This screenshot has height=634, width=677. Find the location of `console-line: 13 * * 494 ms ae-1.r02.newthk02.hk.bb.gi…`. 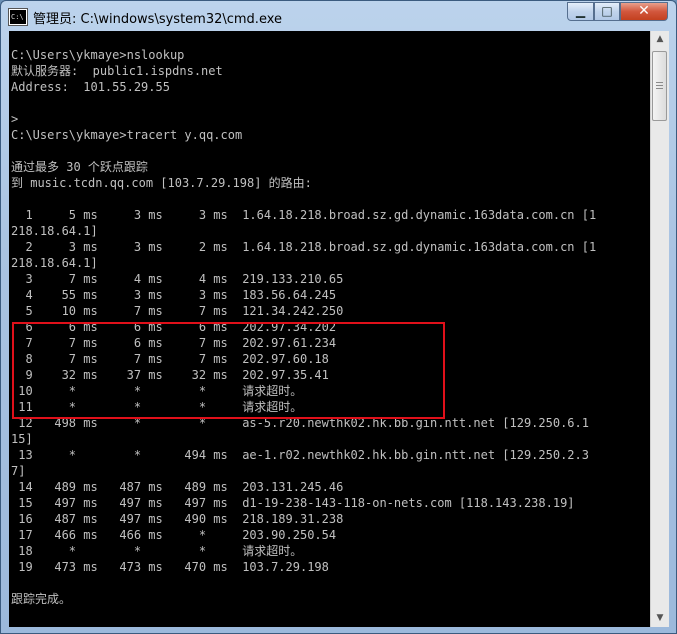

console-line: 13 * * 494 ms ae-1.r02.newthk02.hk.bb.gi… is located at coordinates (300, 455).